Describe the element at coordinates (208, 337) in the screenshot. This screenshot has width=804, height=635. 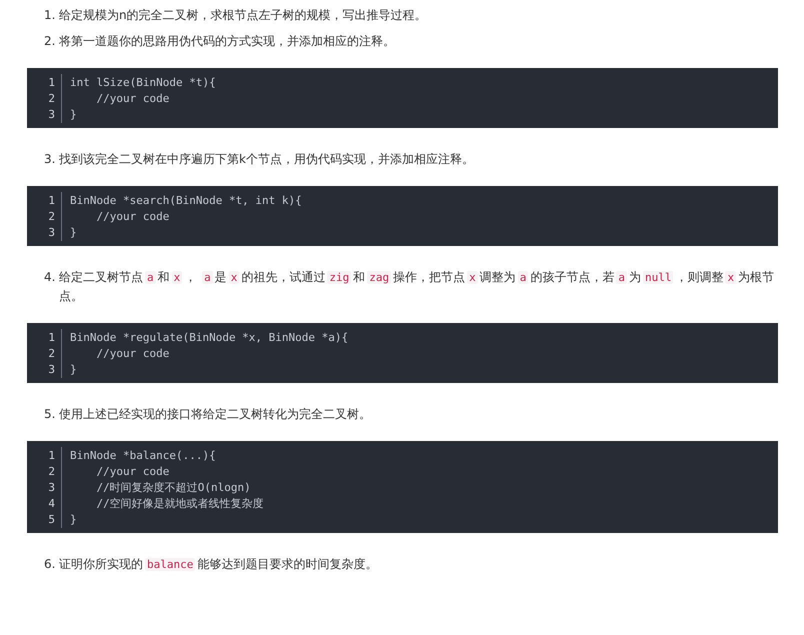
I see `code-line: BinNode *regulate(BinNode *x, BinNode *a){` at that location.